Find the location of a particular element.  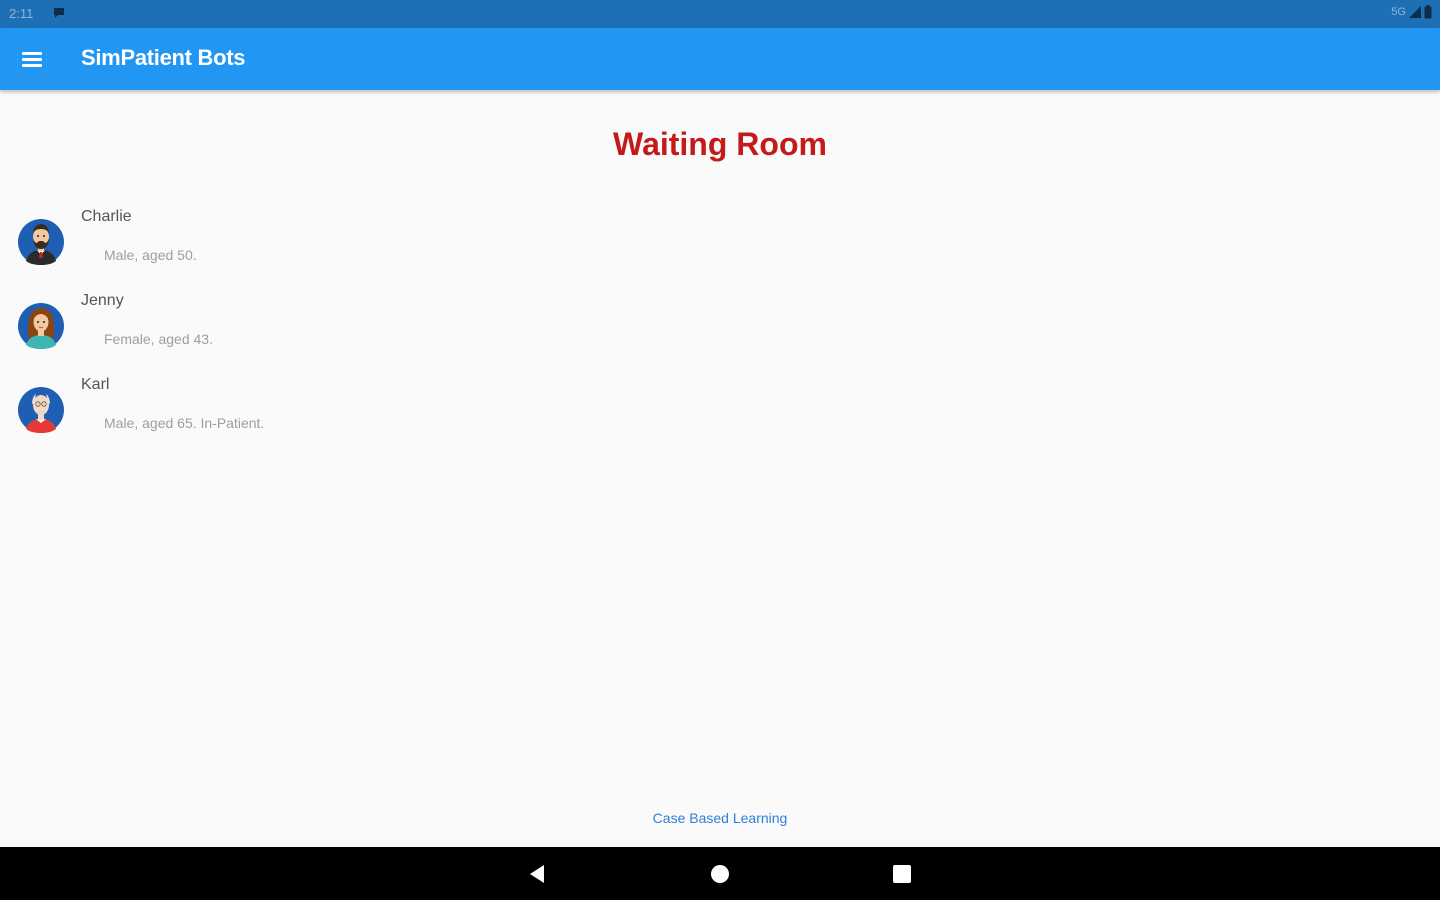

navigation-bar is located at coordinates (720, 873).